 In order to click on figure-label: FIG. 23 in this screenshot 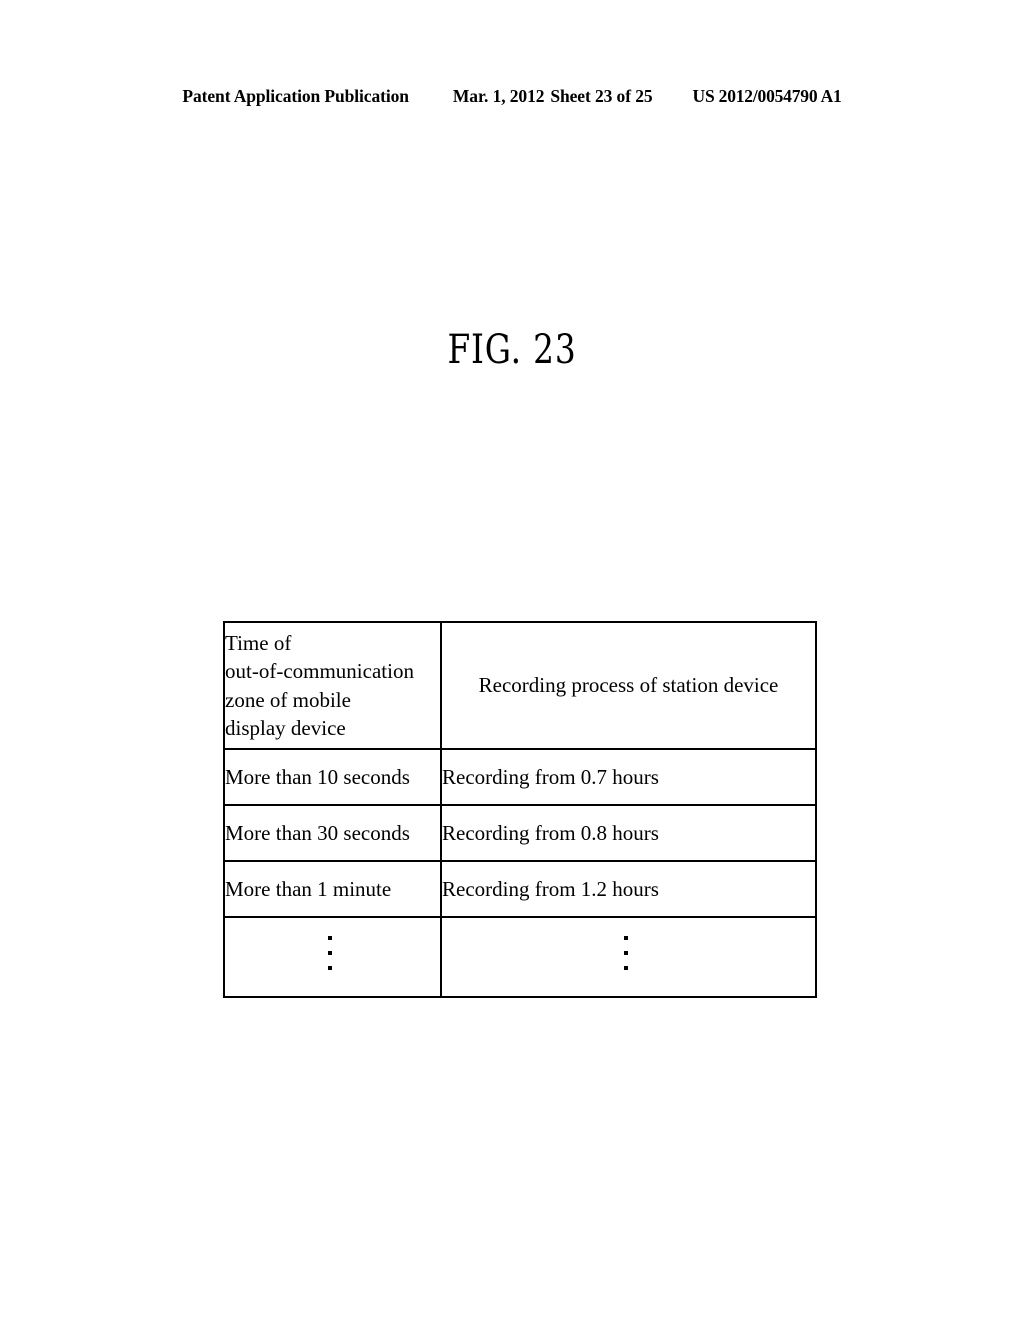, I will do `click(512, 350)`.